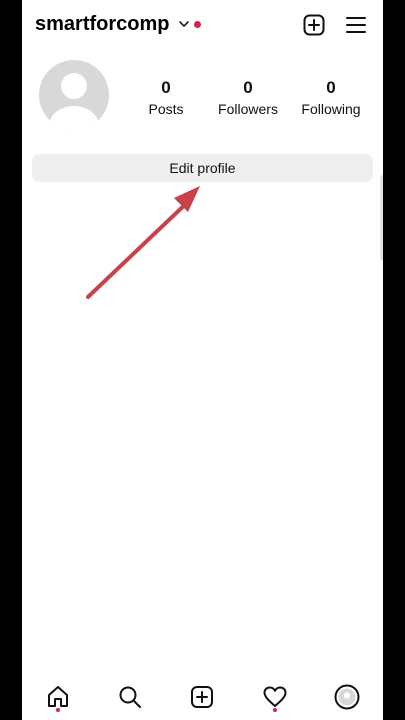 The image size is (405, 720). I want to click on following-label: Following, so click(331, 109).